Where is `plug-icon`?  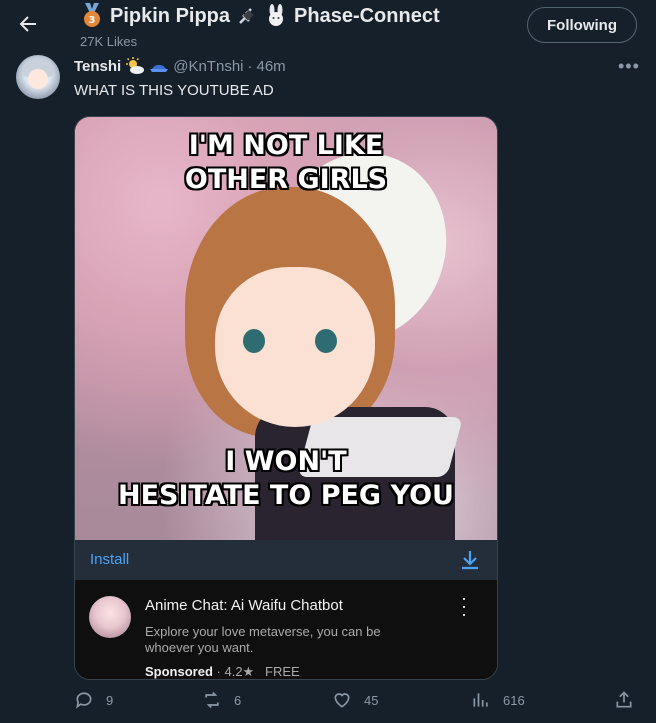
plug-icon is located at coordinates (246, 16).